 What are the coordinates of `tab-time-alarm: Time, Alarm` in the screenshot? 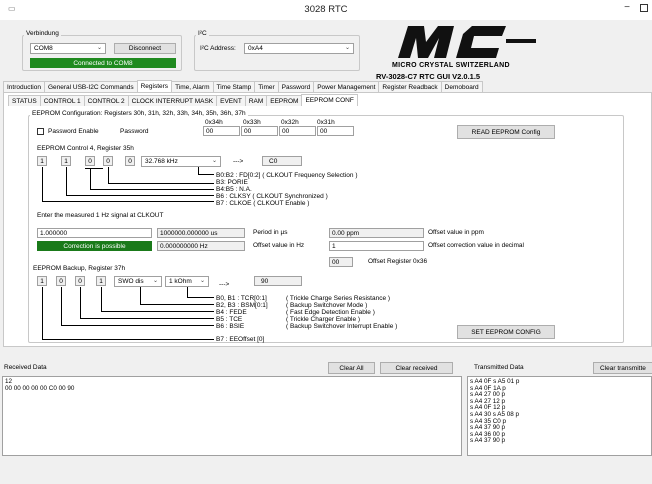 It's located at (192, 86).